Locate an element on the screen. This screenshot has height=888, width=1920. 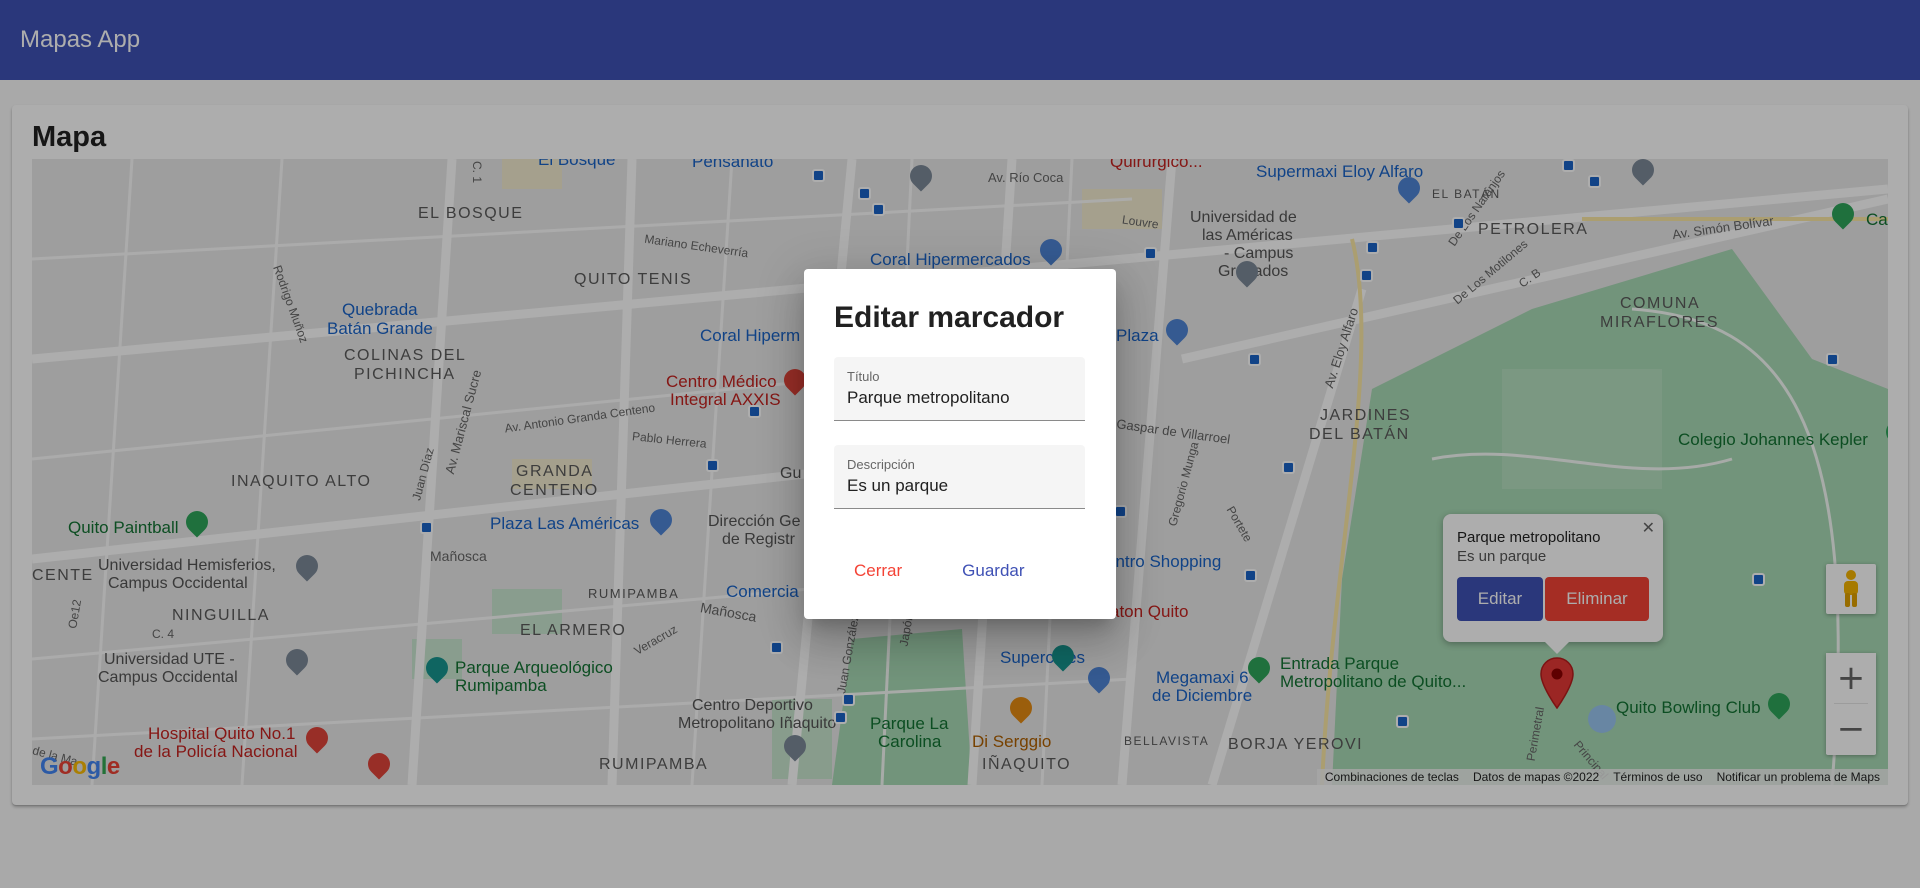
description-input is located at coordinates (959, 486).